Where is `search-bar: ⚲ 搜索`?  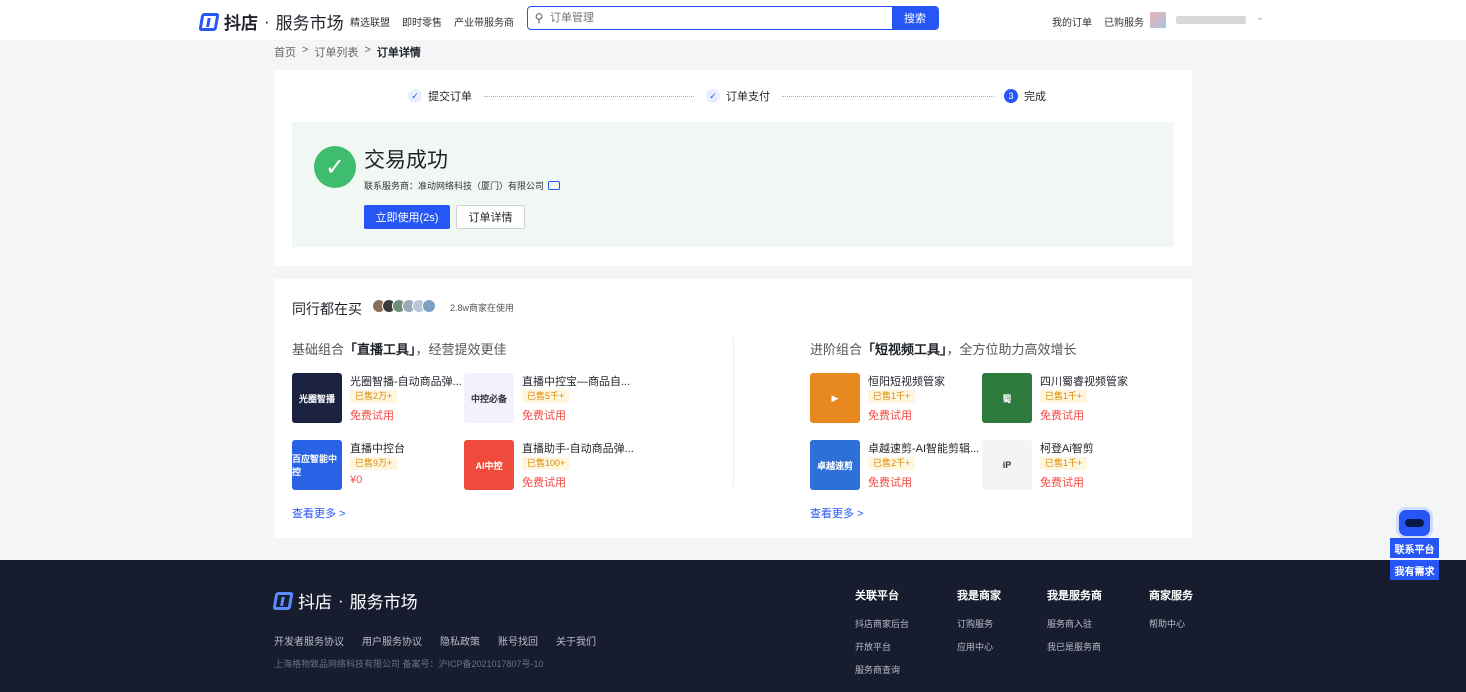
search-bar: ⚲ 搜索 is located at coordinates (733, 18).